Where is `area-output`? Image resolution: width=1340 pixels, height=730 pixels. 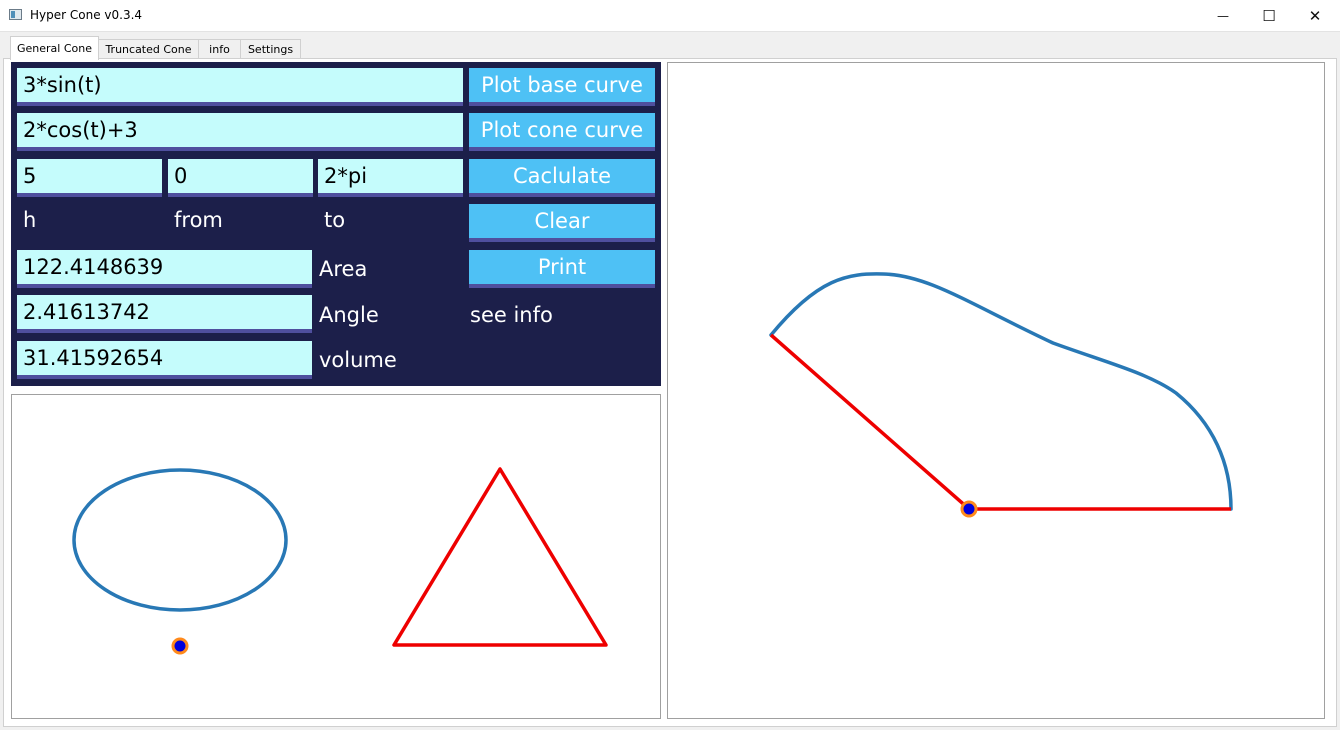 area-output is located at coordinates (164, 269).